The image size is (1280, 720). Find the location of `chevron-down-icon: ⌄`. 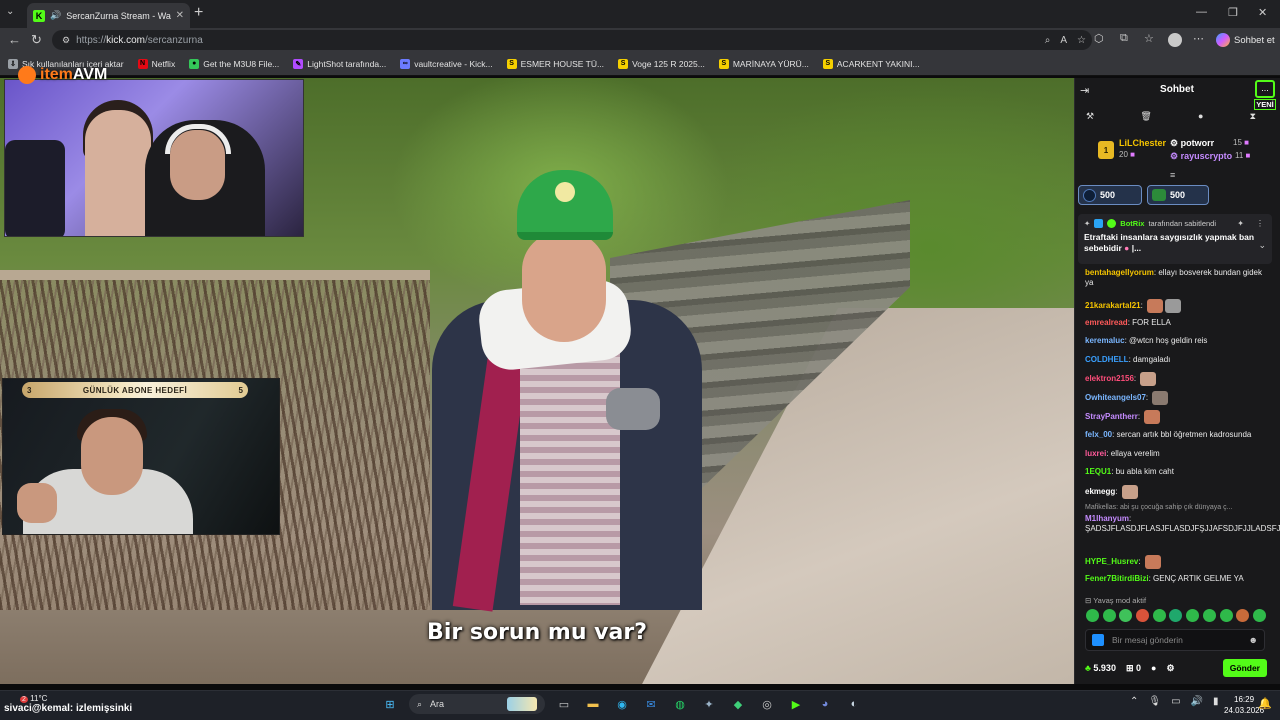

chevron-down-icon: ⌄ is located at coordinates (1262, 245).